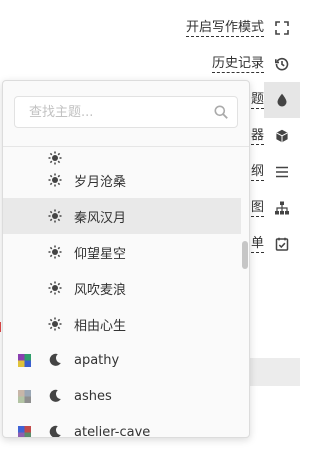 This screenshot has width=320, height=474. What do you see at coordinates (237, 64) in the screenshot?
I see `history-label: 历史记录` at bounding box center [237, 64].